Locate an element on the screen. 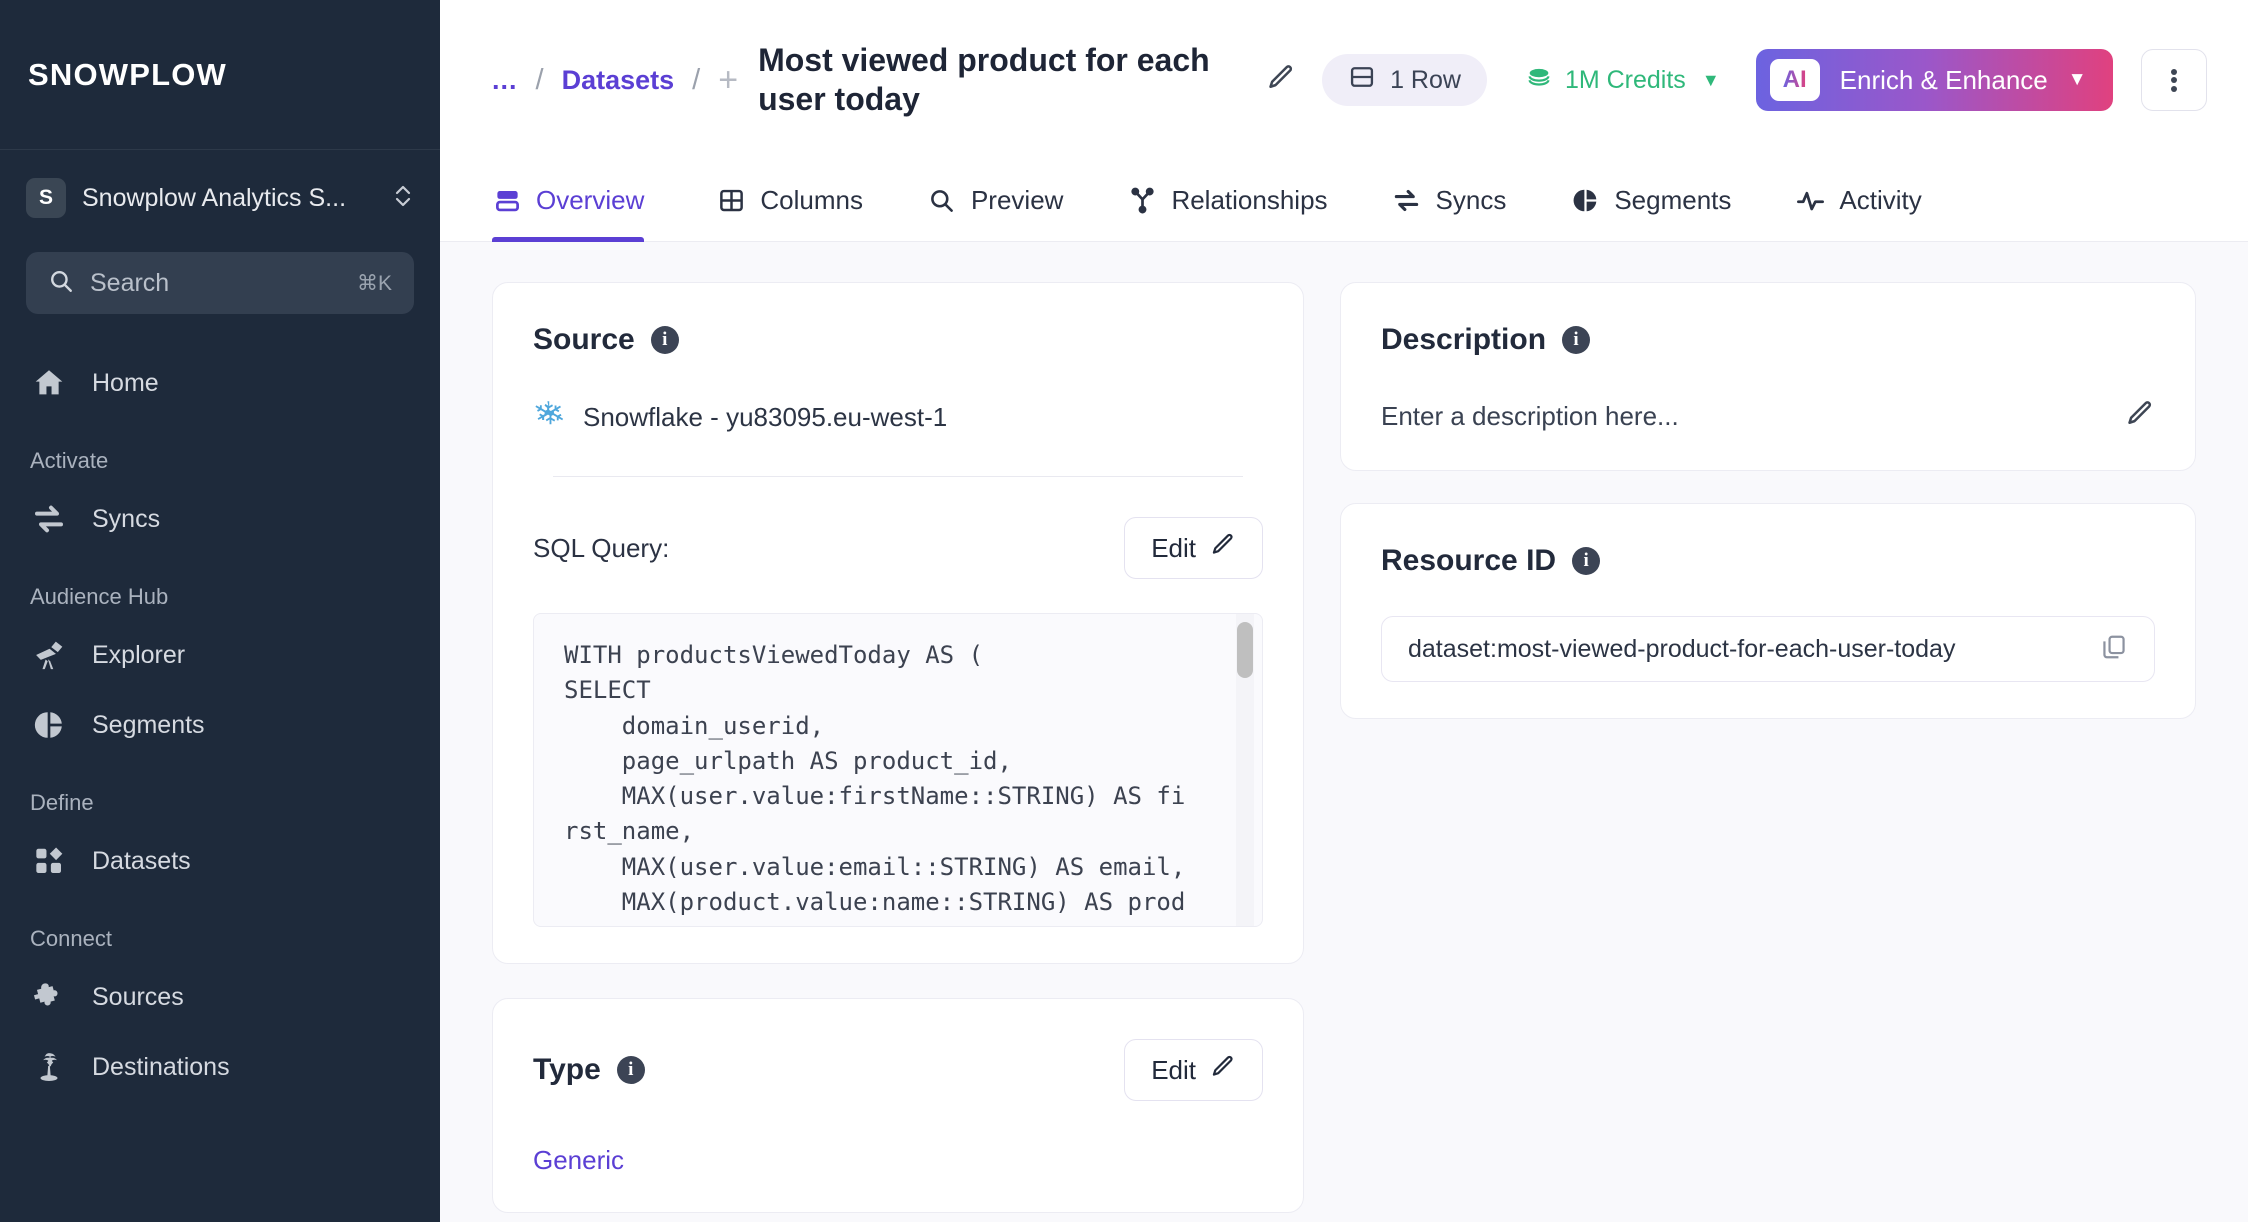  tab-label: Segments is located at coordinates (1673, 200).